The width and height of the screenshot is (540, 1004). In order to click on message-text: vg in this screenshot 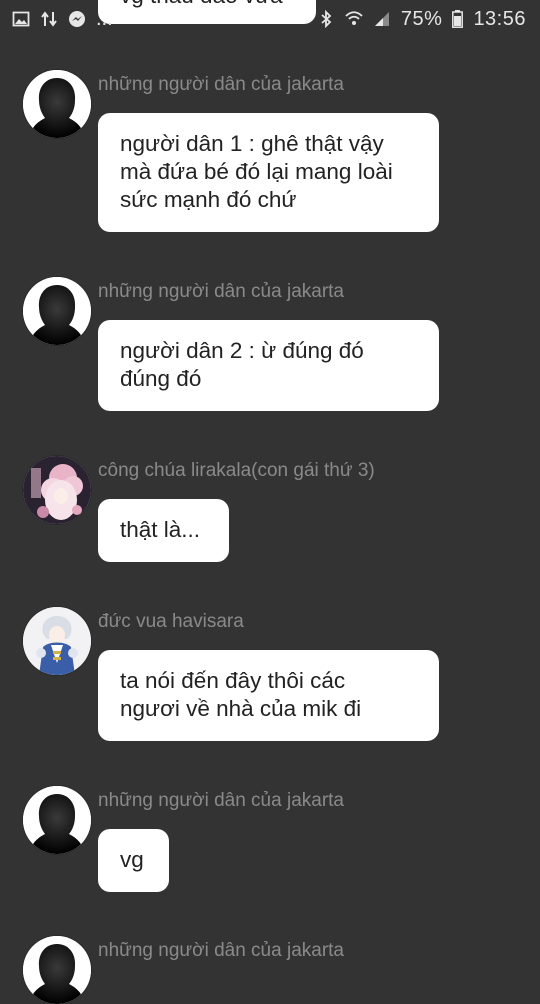, I will do `click(132, 859)`.